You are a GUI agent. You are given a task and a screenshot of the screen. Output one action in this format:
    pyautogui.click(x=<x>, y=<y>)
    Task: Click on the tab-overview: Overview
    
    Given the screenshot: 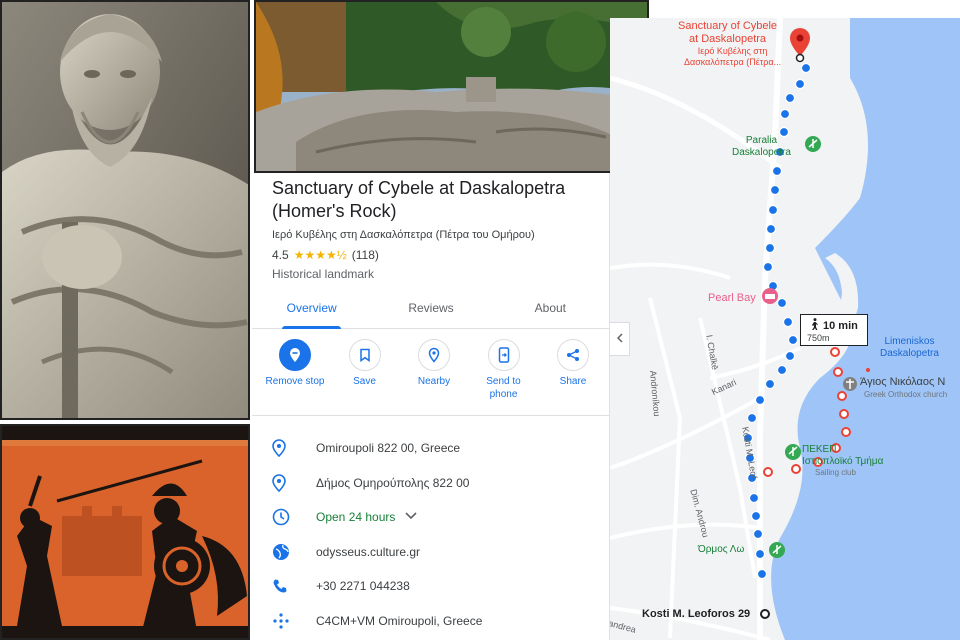 What is the action you would take?
    pyautogui.click(x=311, y=310)
    